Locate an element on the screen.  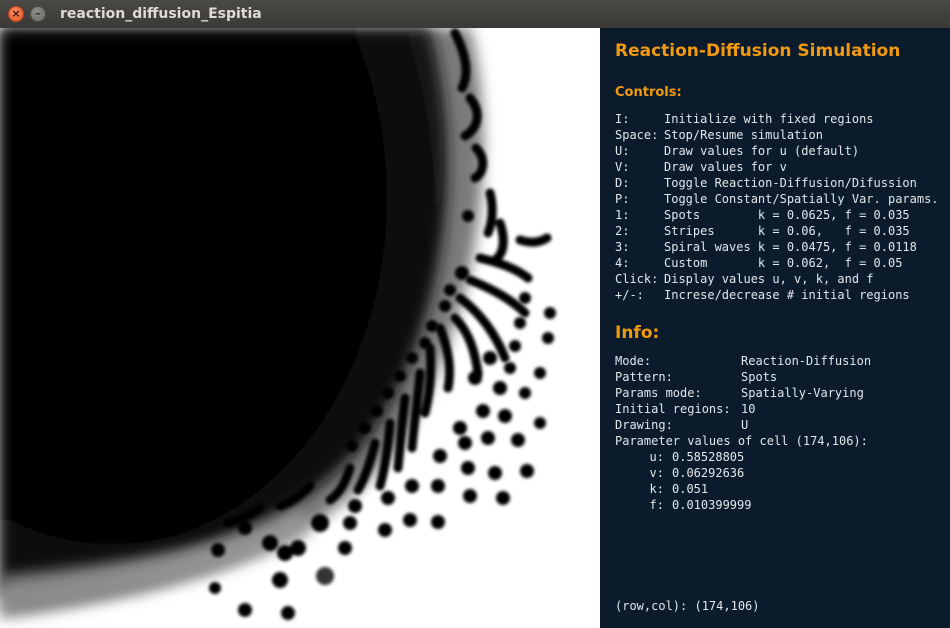
control-row: V: Draw values for v is located at coordinates (701, 167).